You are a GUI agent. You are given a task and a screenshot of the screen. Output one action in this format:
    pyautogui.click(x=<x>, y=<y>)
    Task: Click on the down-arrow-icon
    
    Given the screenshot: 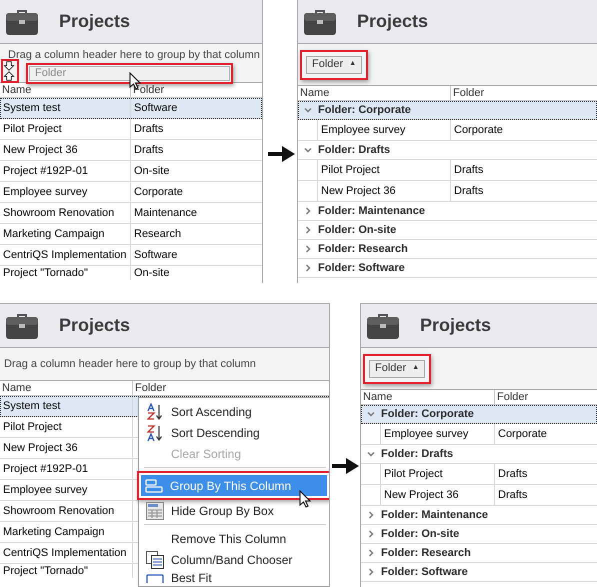 What is the action you would take?
    pyautogui.click(x=9, y=66)
    